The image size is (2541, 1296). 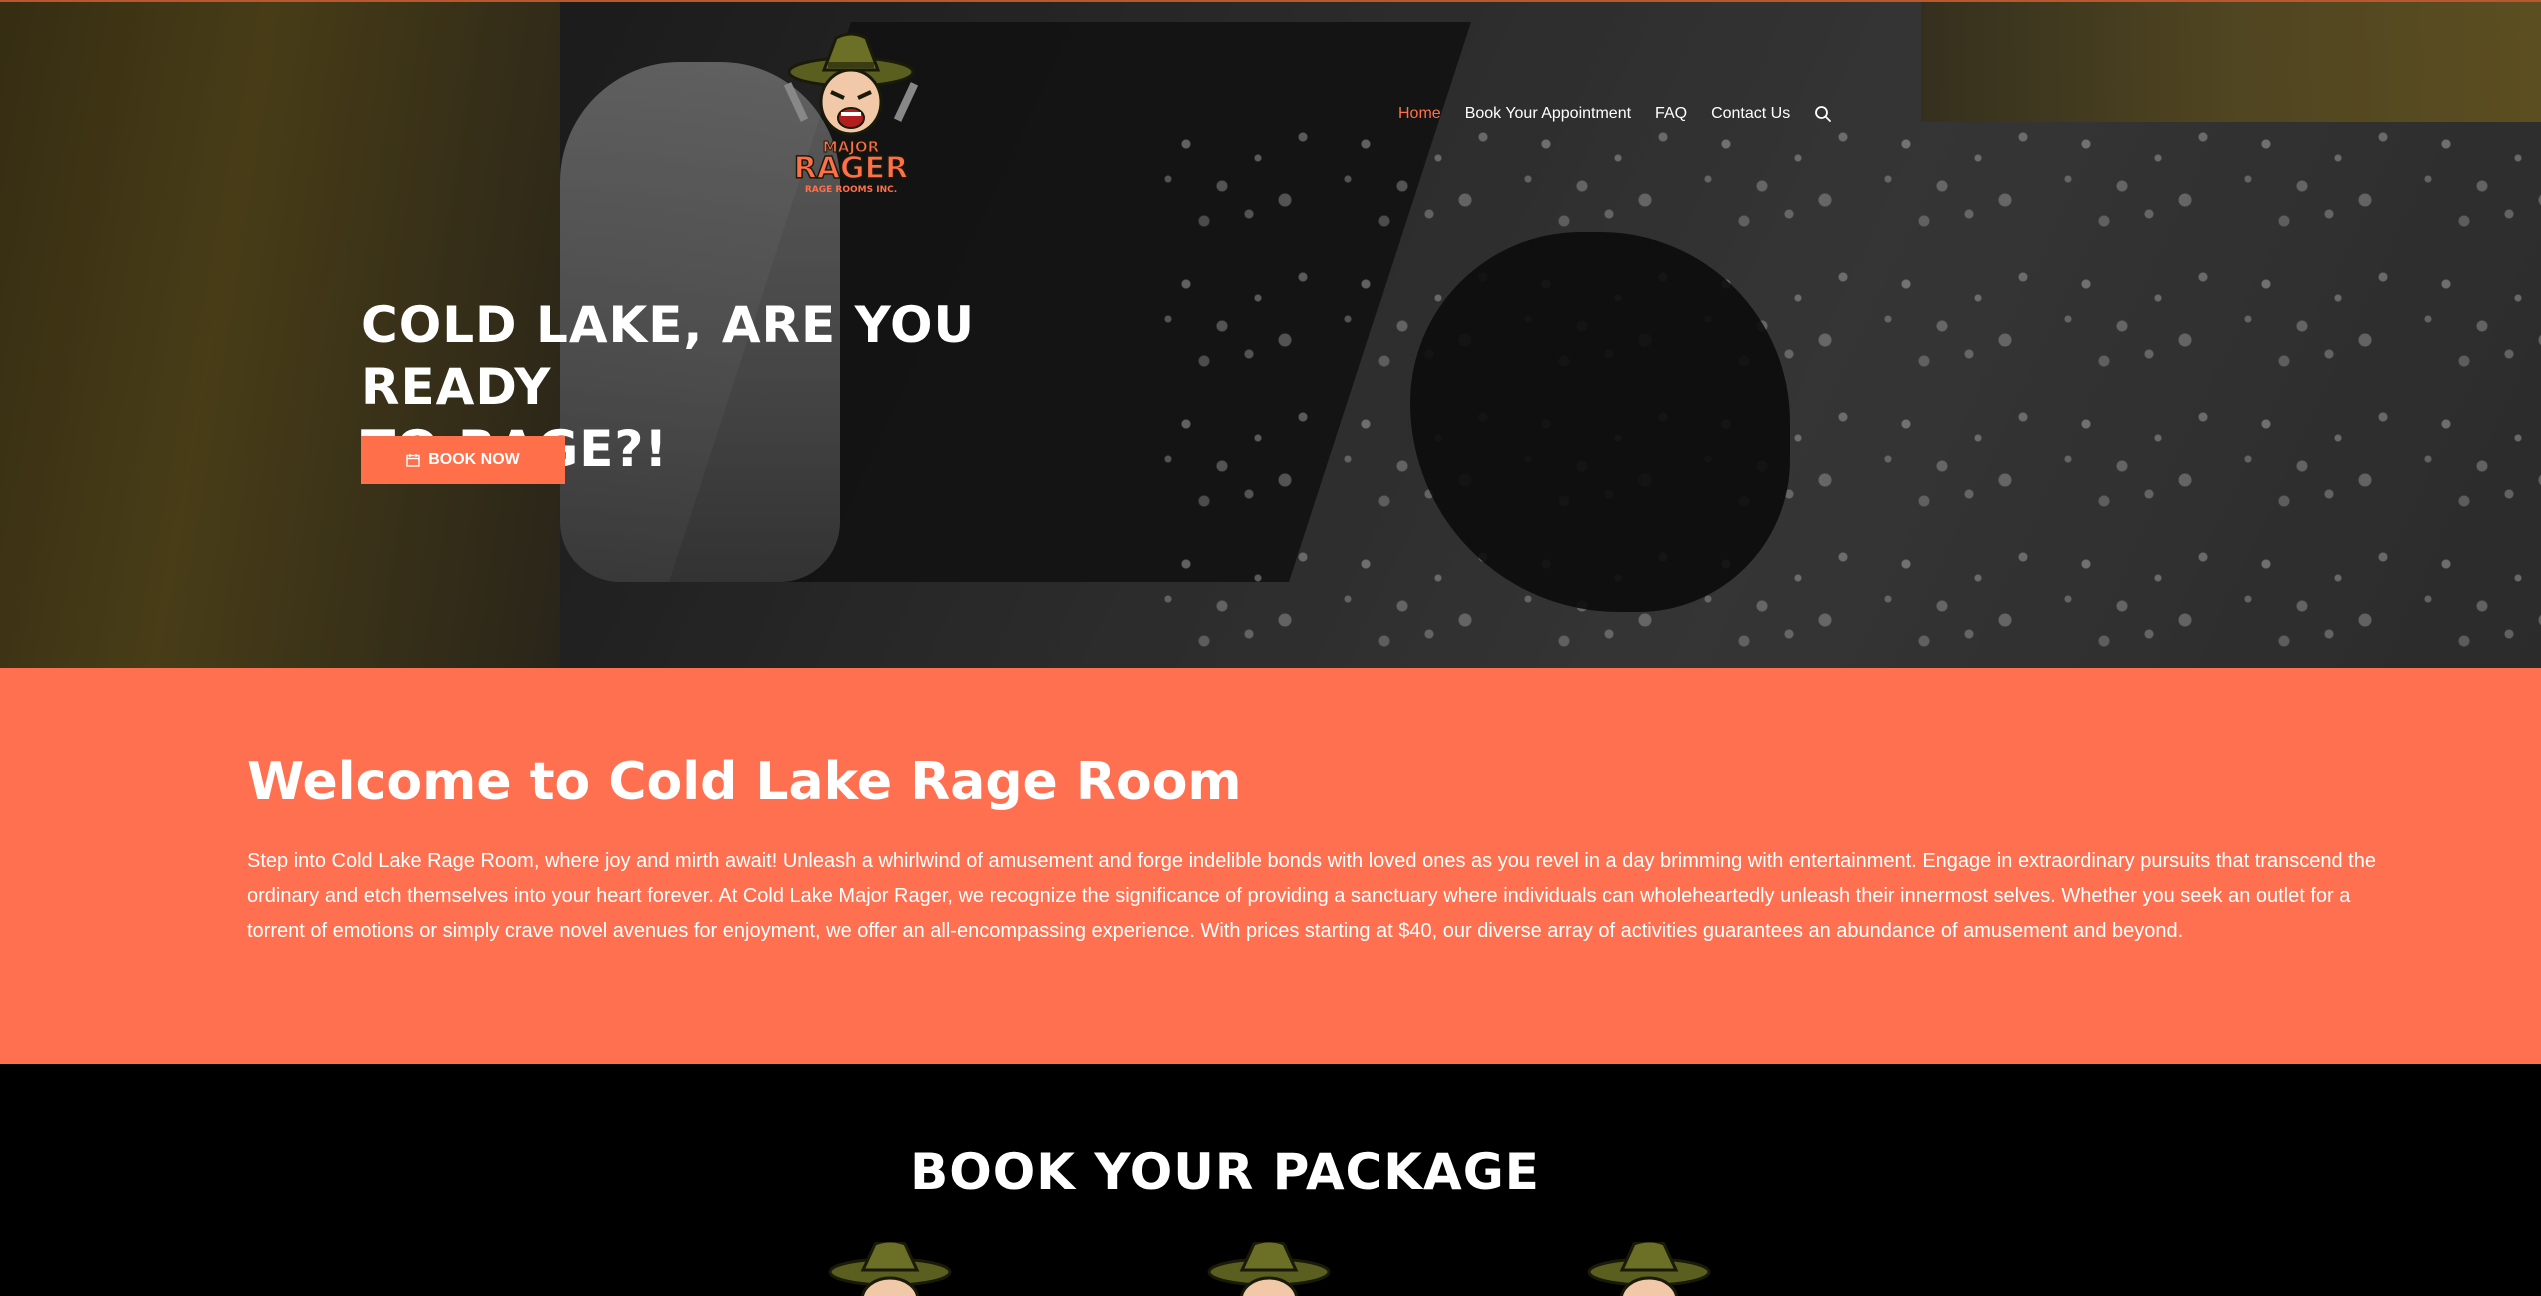 What do you see at coordinates (1671, 114) in the screenshot?
I see `nav-faq: FAQ` at bounding box center [1671, 114].